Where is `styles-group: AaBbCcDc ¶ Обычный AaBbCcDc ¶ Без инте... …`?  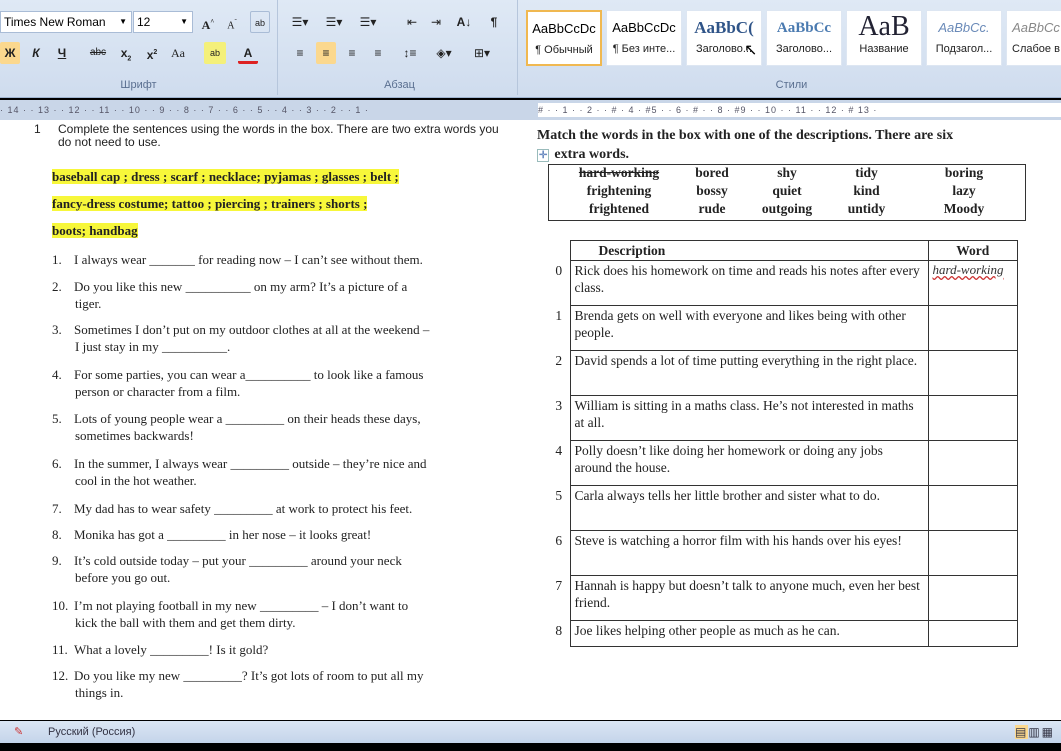
styles-group: AaBbCcDc ¶ Обычный AaBbCcDc ¶ Без инте... … is located at coordinates (791, 47).